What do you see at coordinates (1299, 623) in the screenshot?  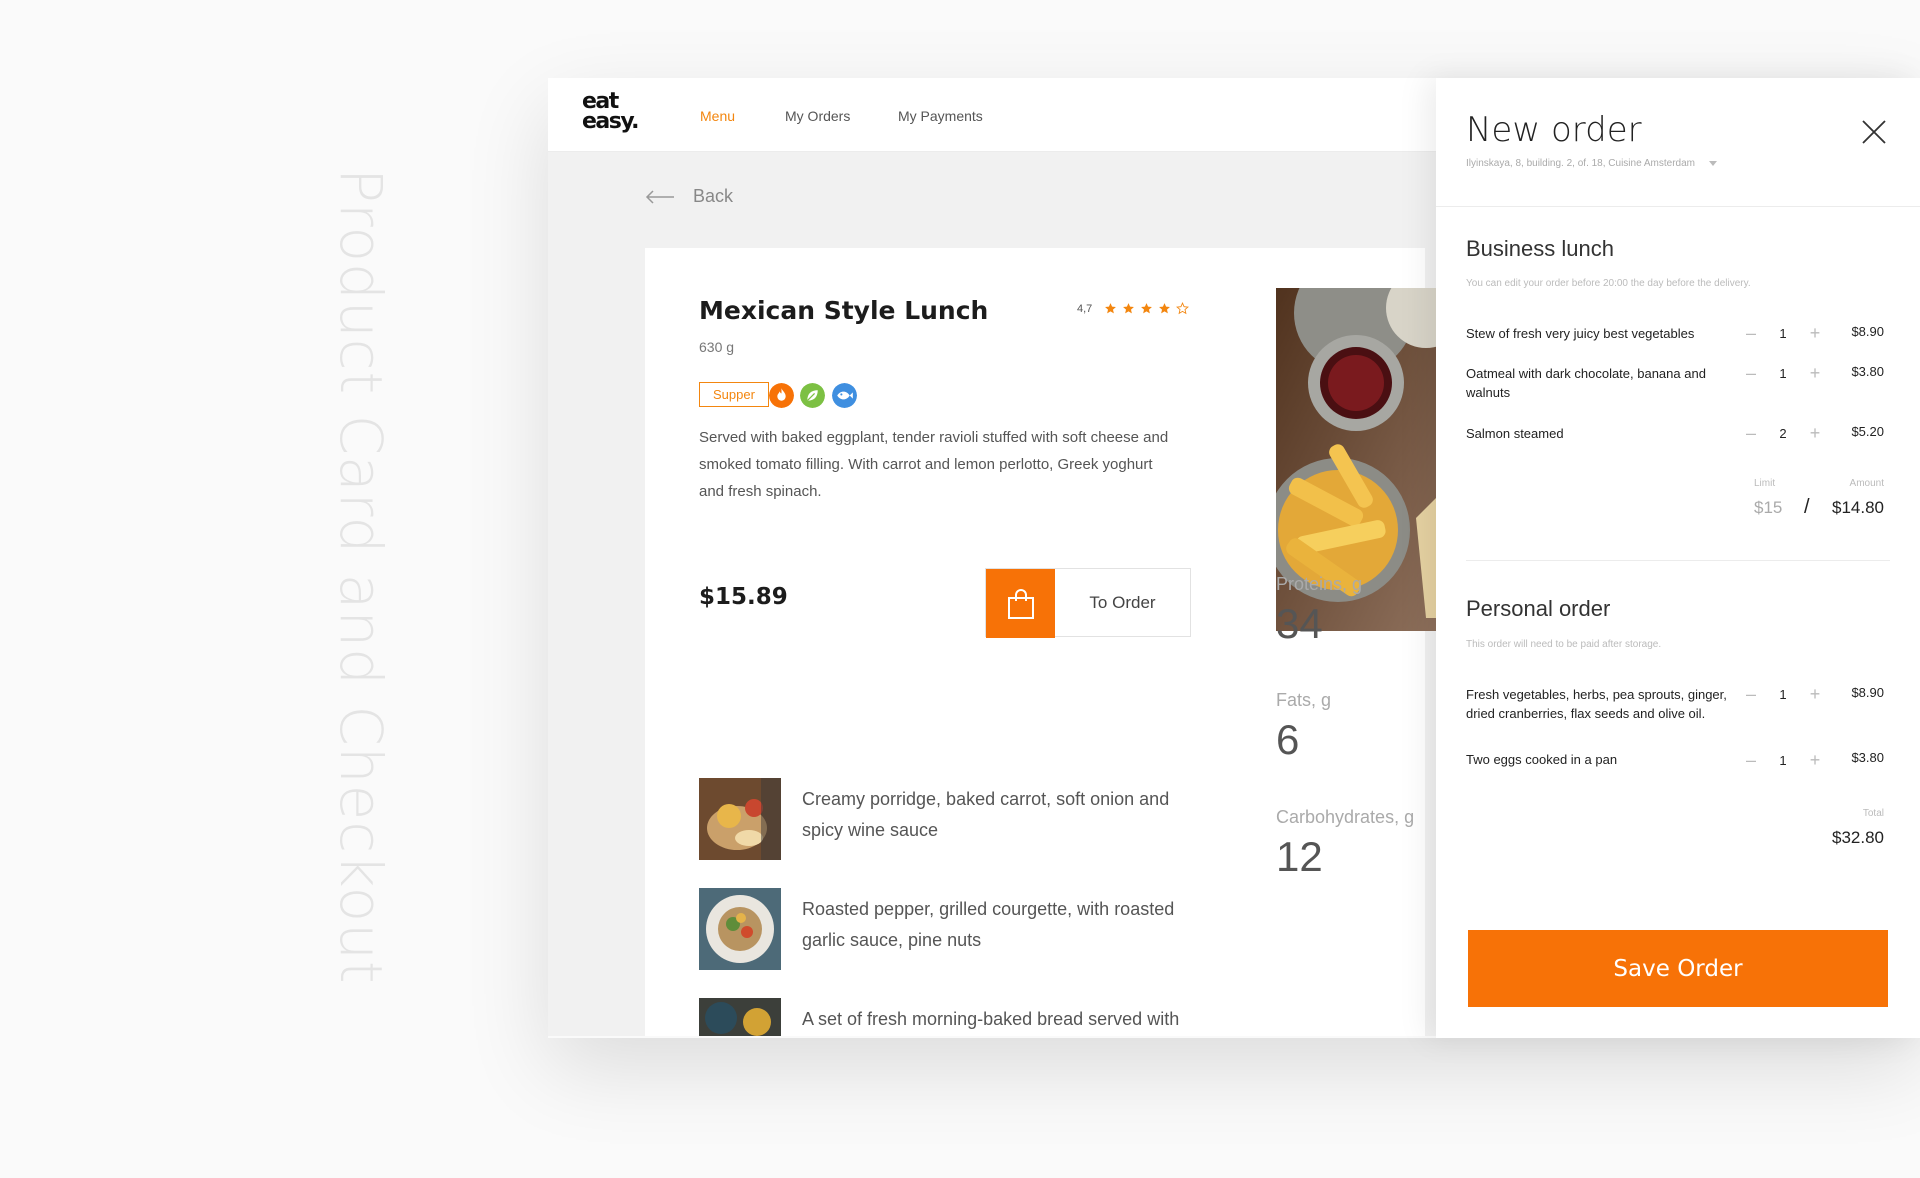 I see `nutrition-value: 34` at bounding box center [1299, 623].